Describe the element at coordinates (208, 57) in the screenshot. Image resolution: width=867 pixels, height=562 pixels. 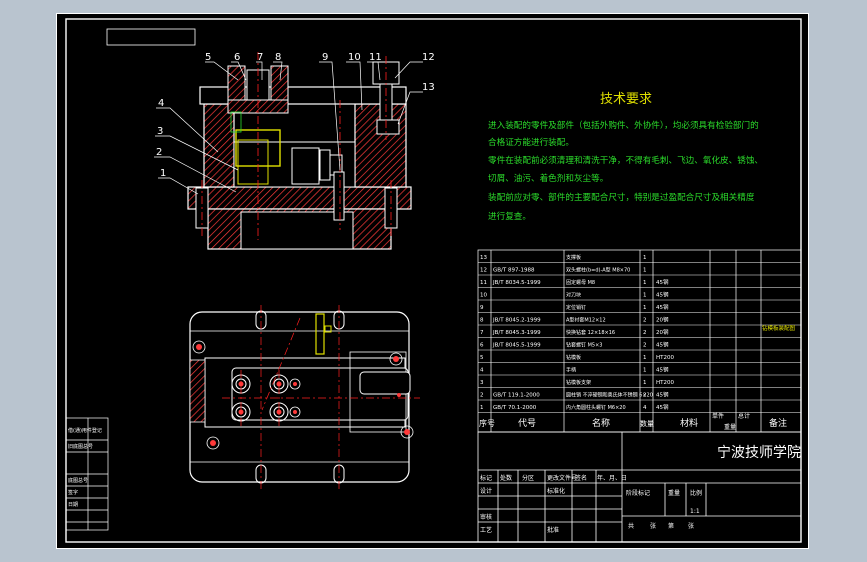
I see `balloon-5: 5` at that location.